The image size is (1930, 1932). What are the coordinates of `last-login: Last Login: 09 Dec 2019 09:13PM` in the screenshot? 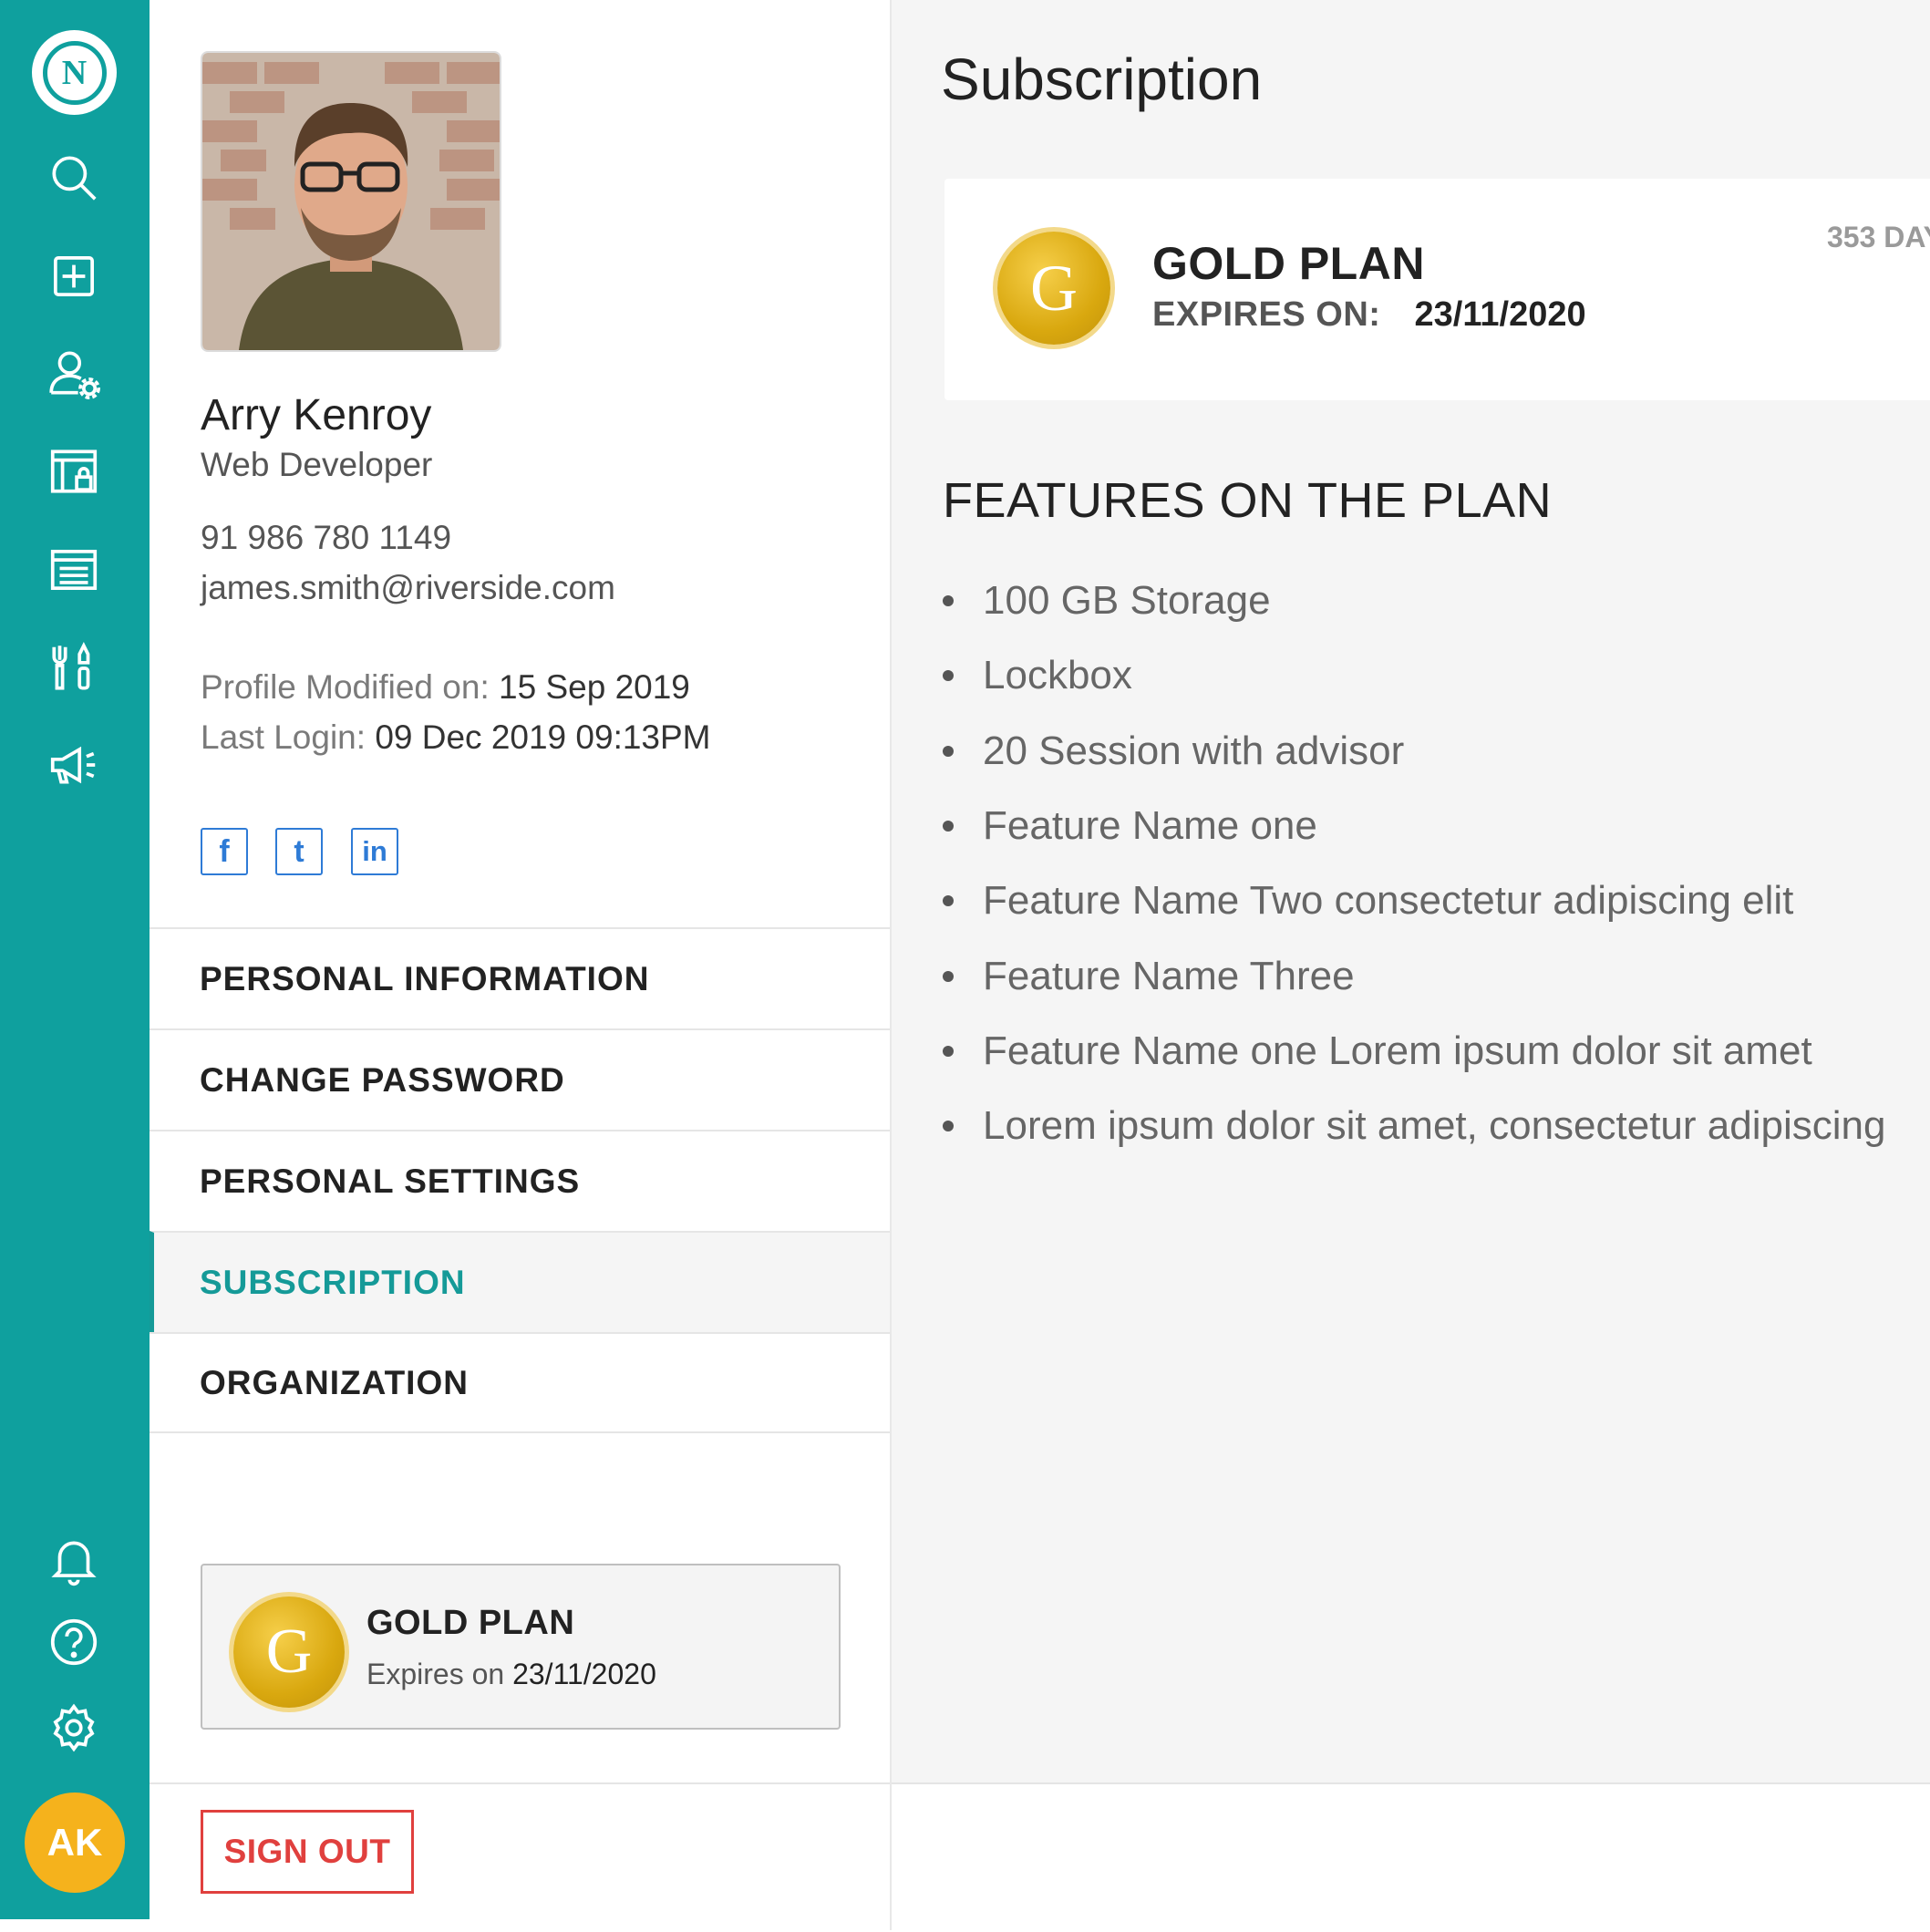 It's located at (456, 738).